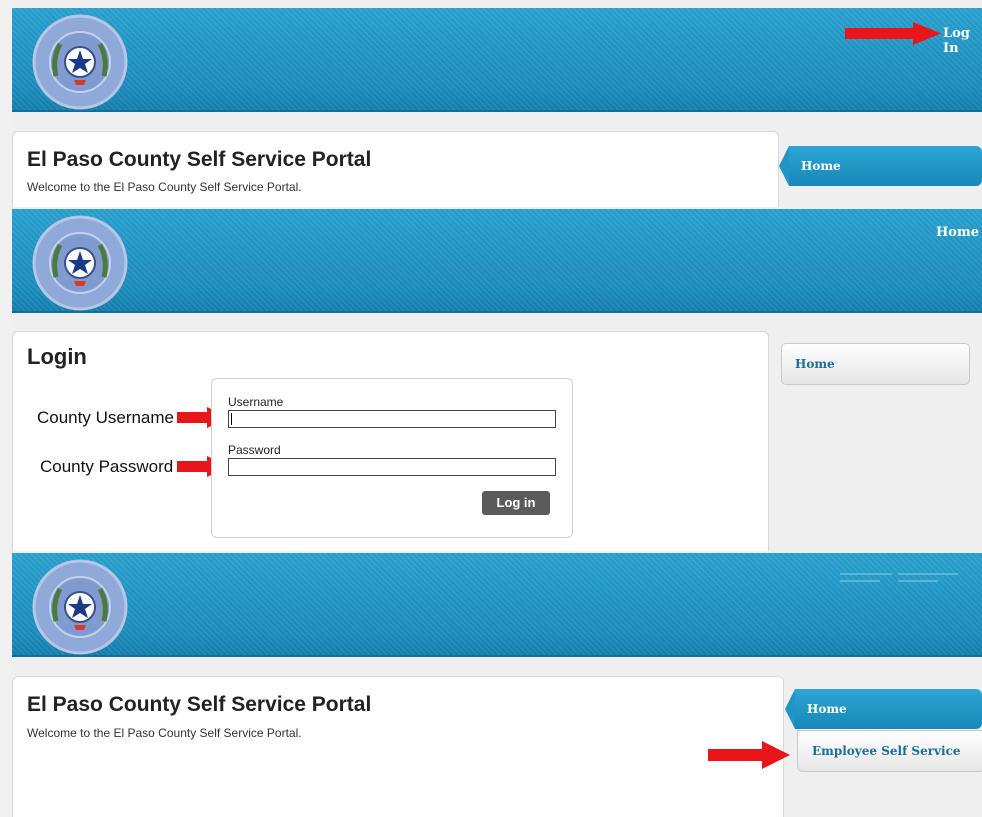 Image resolution: width=982 pixels, height=817 pixels. I want to click on text-cursor, so click(231, 419).